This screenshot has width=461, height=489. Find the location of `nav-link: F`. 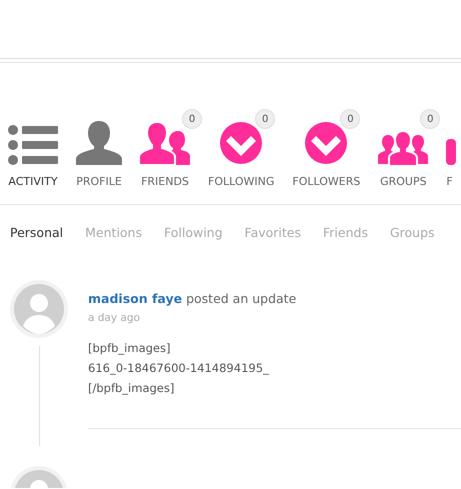

nav-link: F is located at coordinates (449, 181).